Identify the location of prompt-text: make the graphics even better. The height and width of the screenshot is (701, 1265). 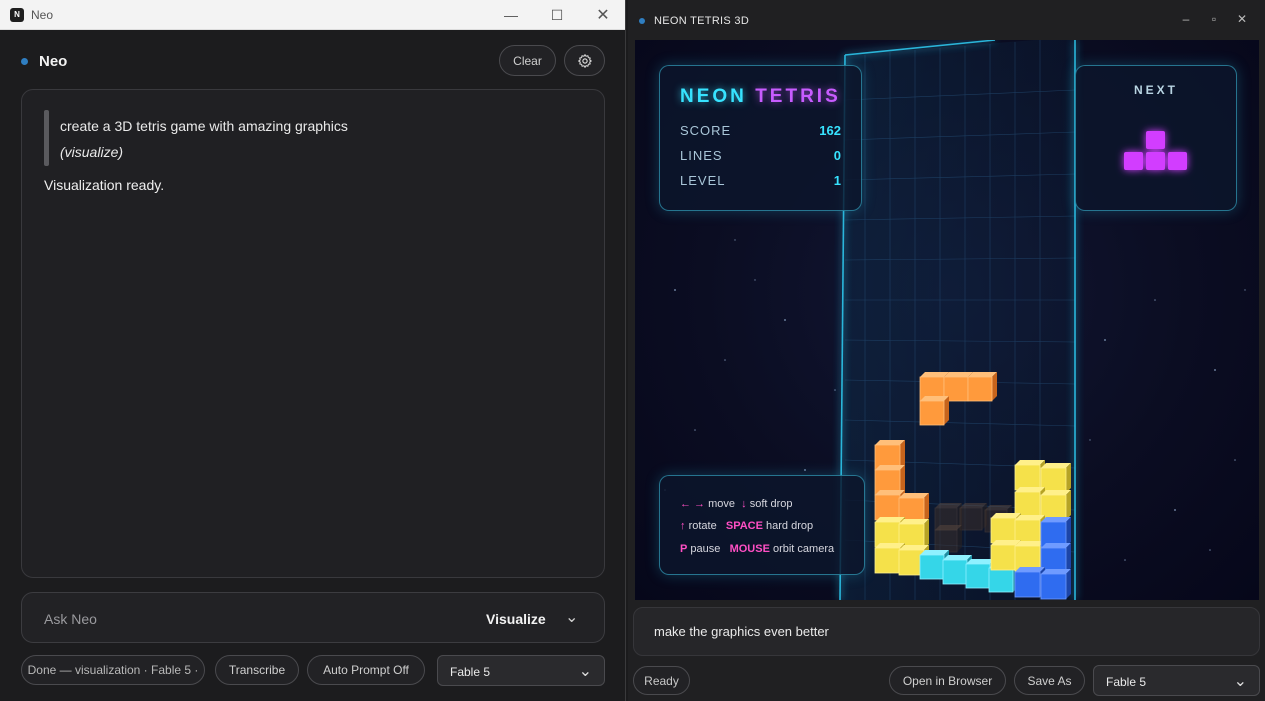
(741, 631).